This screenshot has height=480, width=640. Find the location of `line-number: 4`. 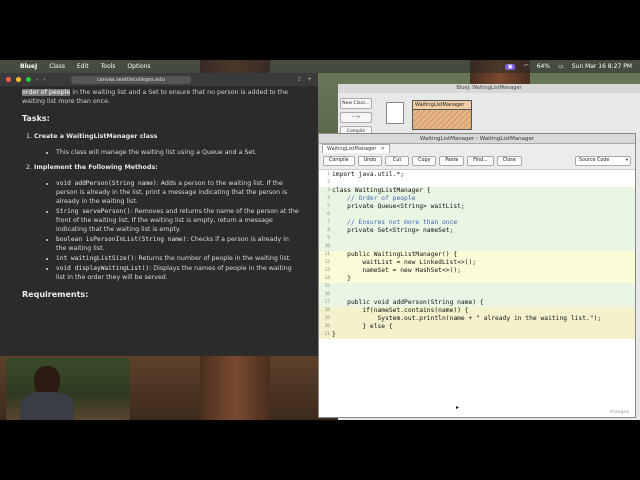

line-number: 4 is located at coordinates (328, 198).